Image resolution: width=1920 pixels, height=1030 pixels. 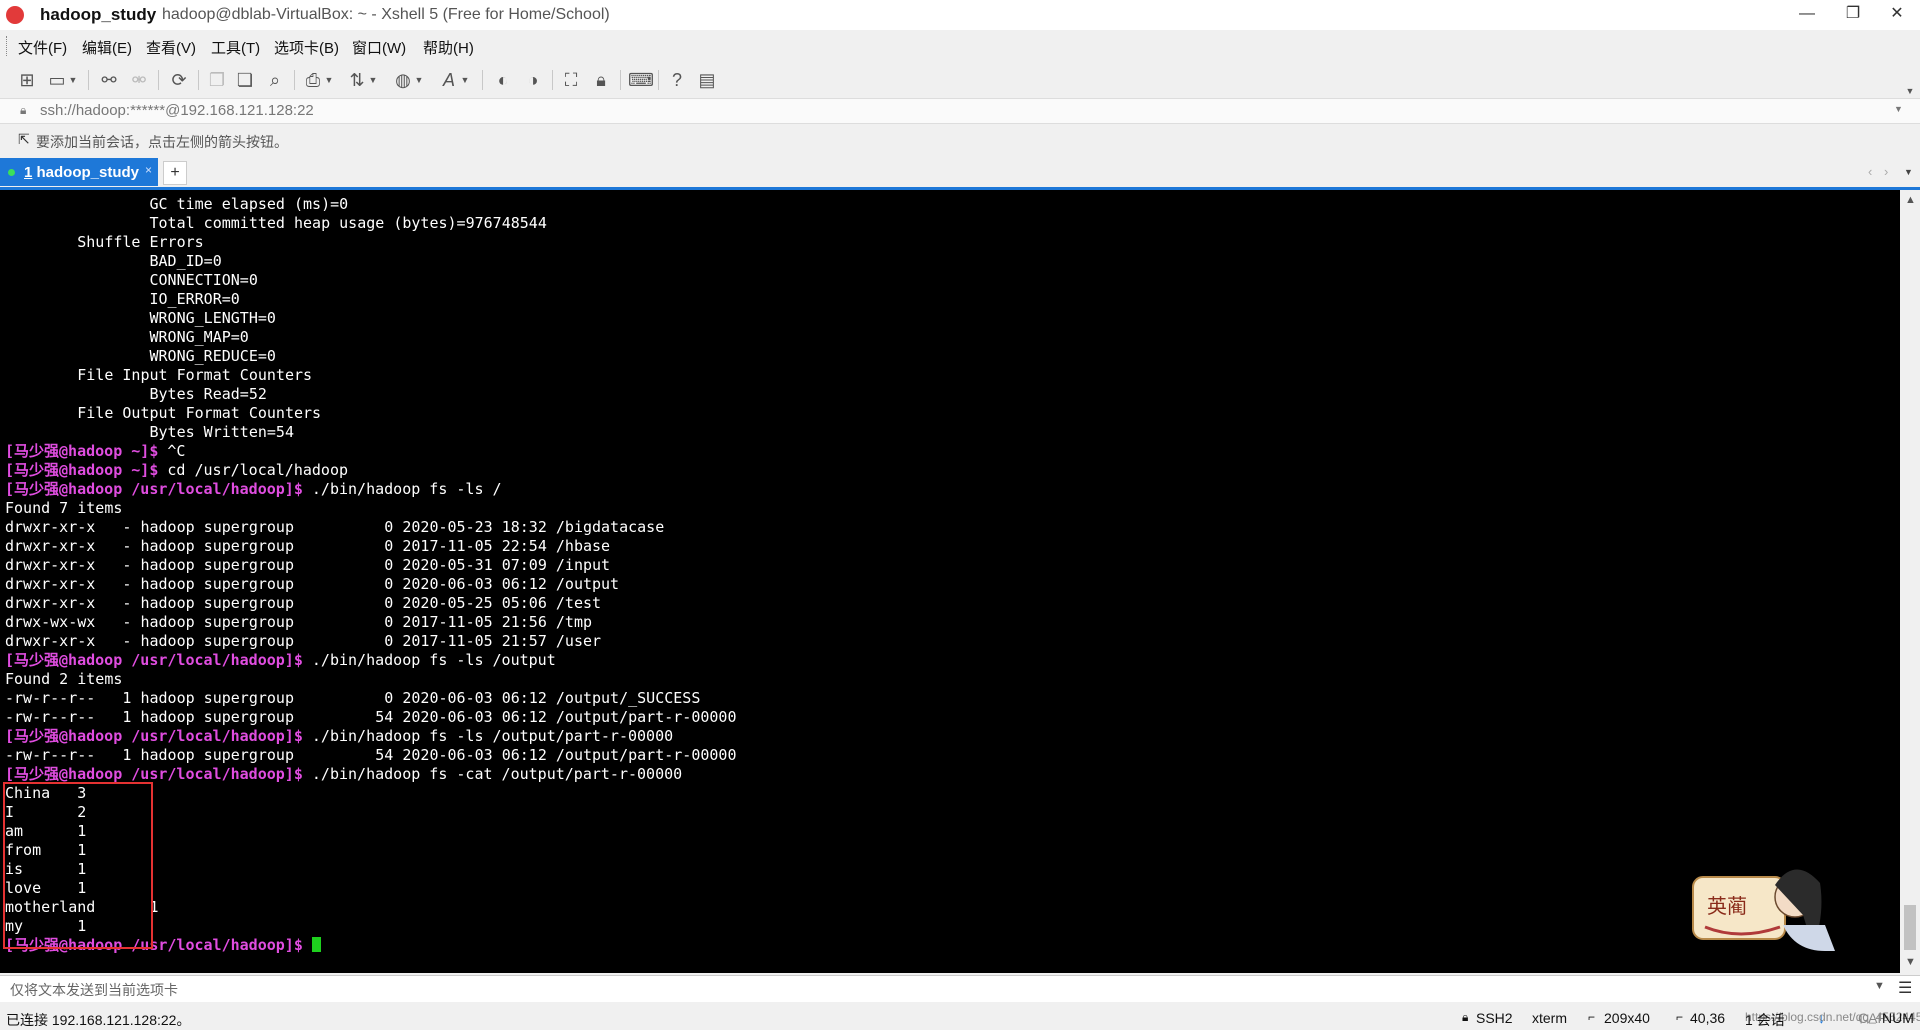 What do you see at coordinates (235, 47) in the screenshot?
I see `menu-tools: 工具(T)` at bounding box center [235, 47].